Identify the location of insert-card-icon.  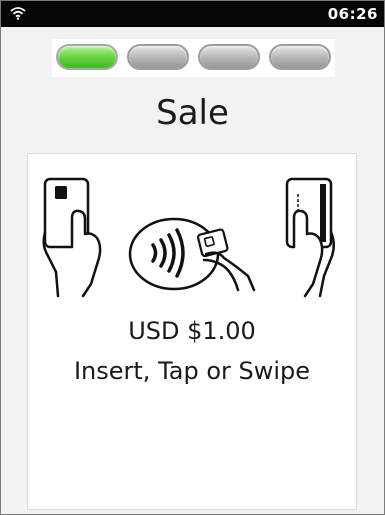
(72, 237).